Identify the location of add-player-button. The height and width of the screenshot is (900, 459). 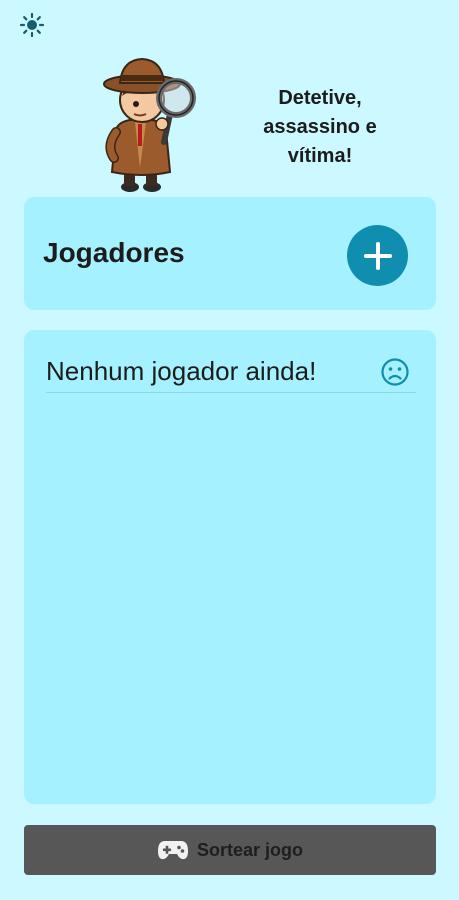
(377, 255).